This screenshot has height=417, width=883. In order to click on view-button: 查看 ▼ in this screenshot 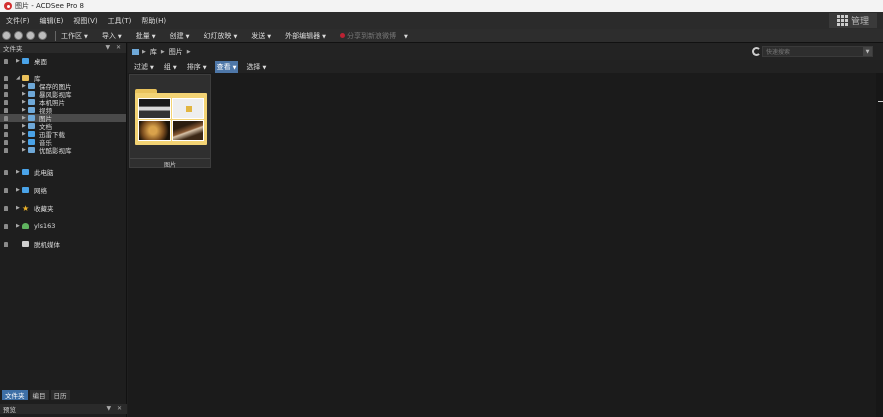, I will do `click(226, 66)`.